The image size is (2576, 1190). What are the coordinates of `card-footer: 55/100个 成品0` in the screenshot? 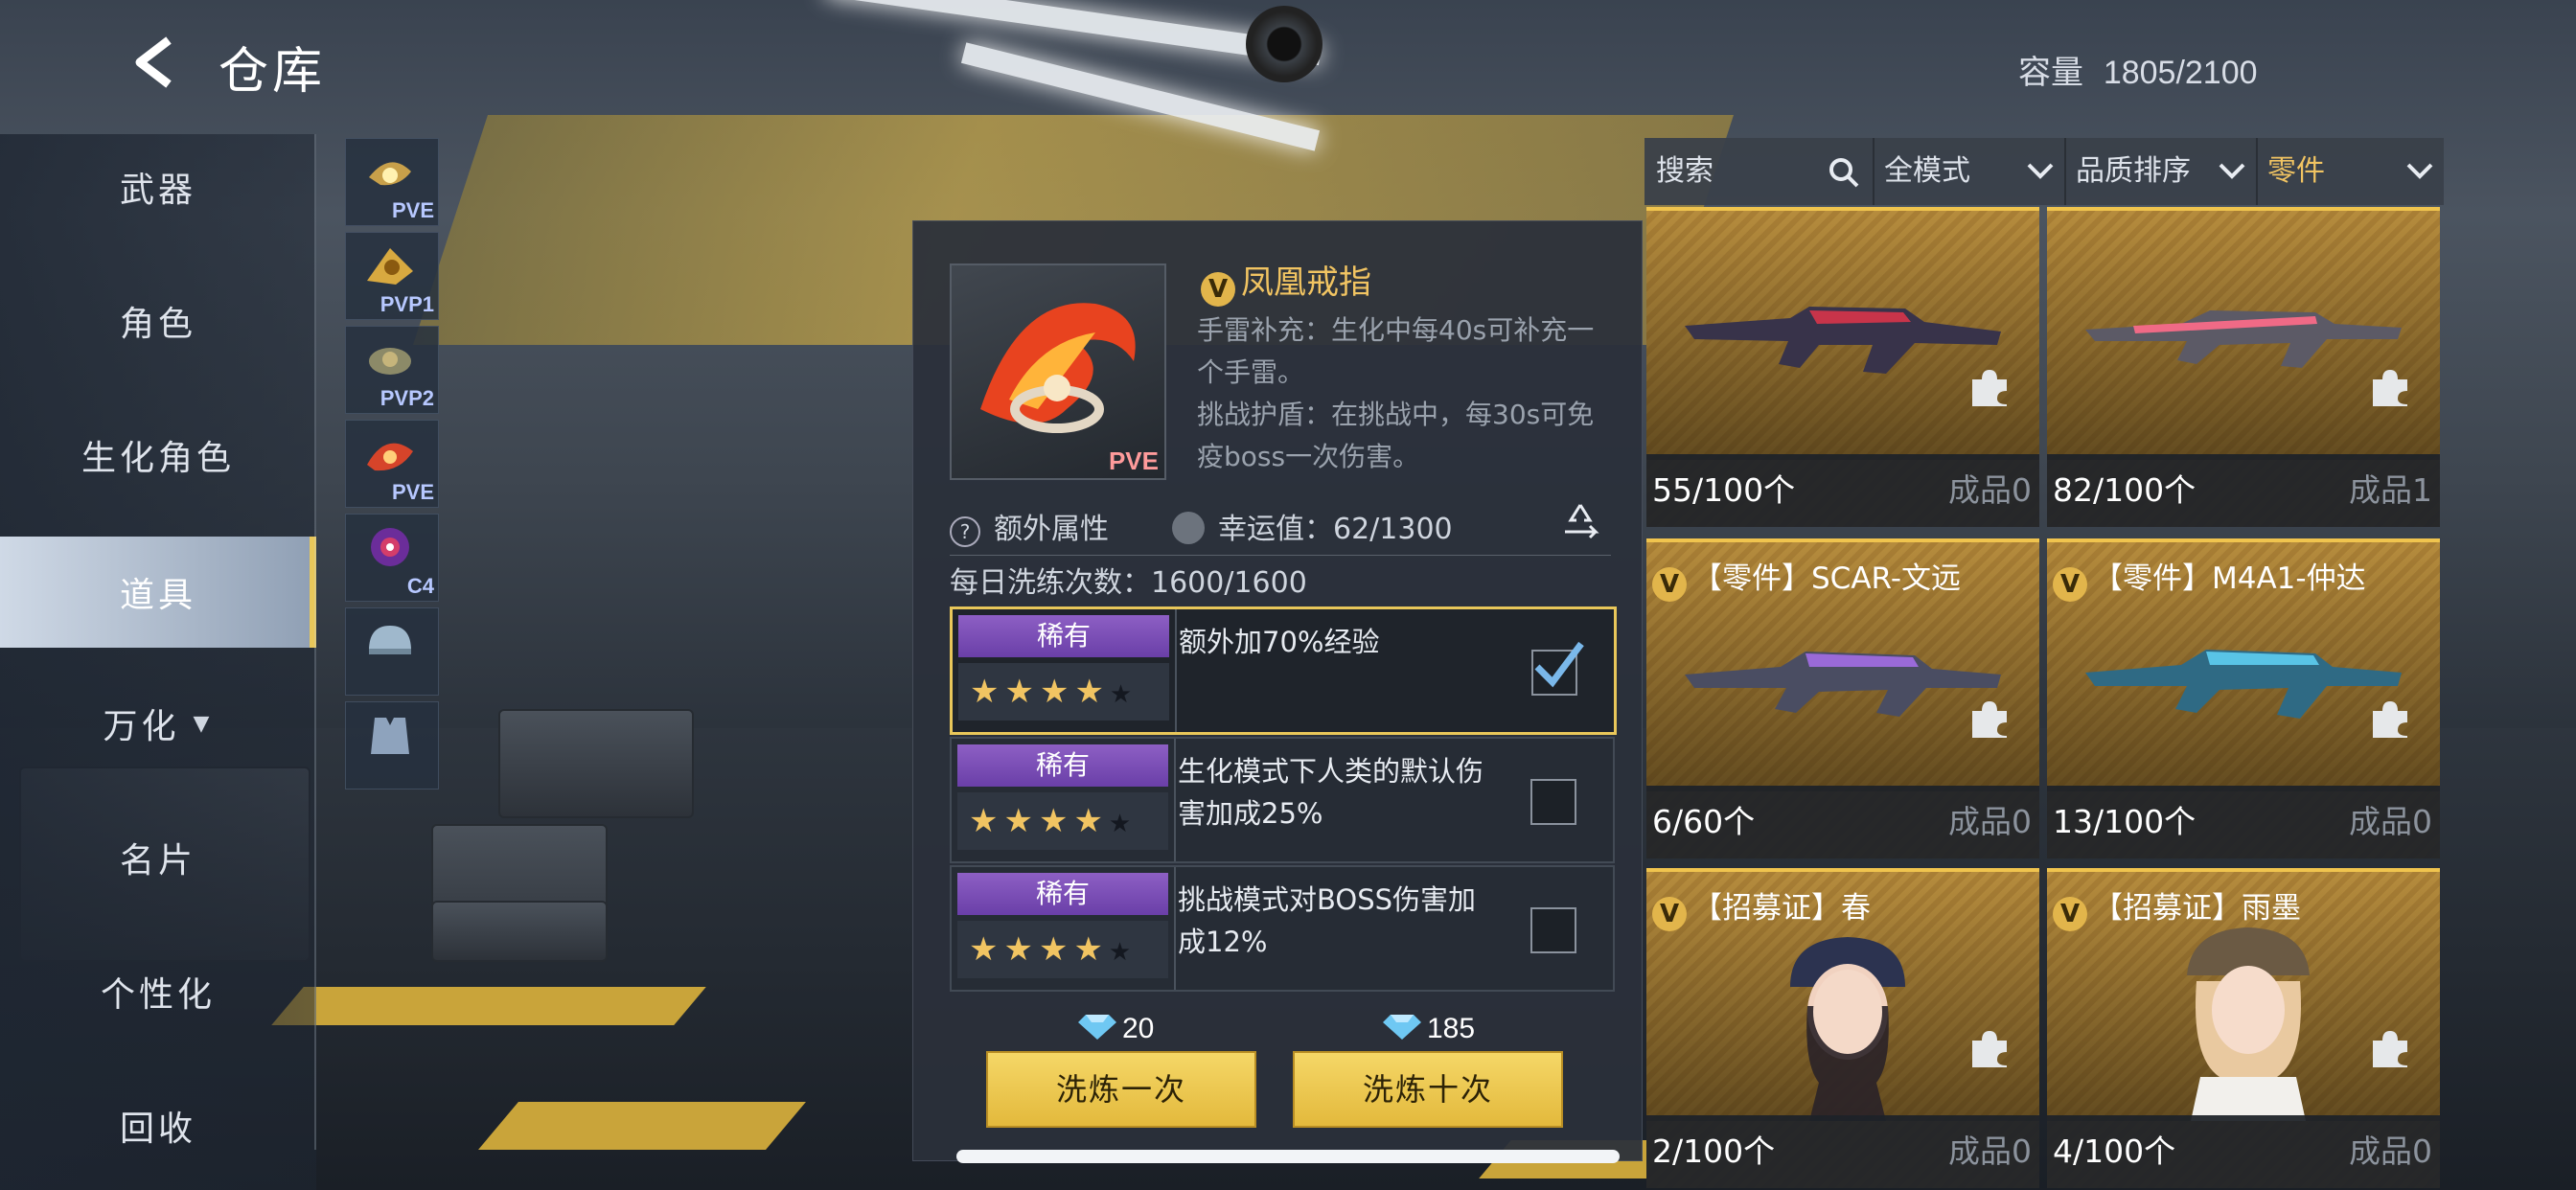 It's located at (1842, 491).